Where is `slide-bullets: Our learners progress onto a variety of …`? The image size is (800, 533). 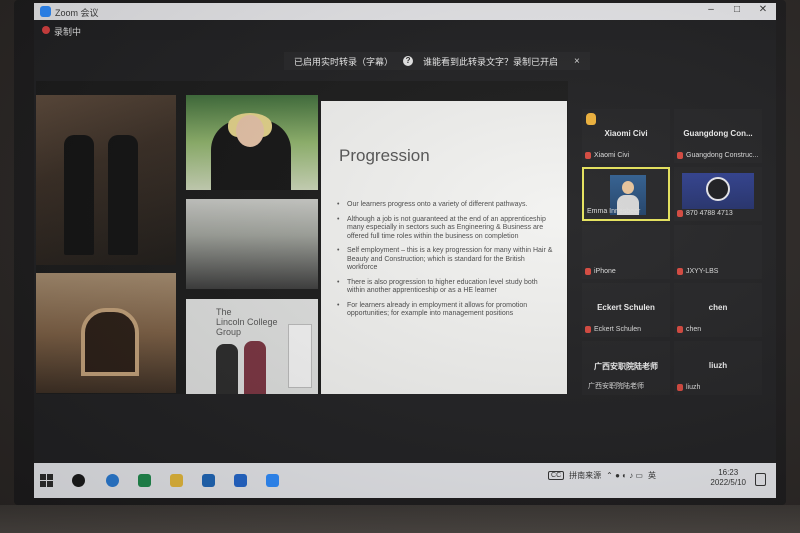 slide-bullets: Our learners progress onto a variety of … is located at coordinates (446, 263).